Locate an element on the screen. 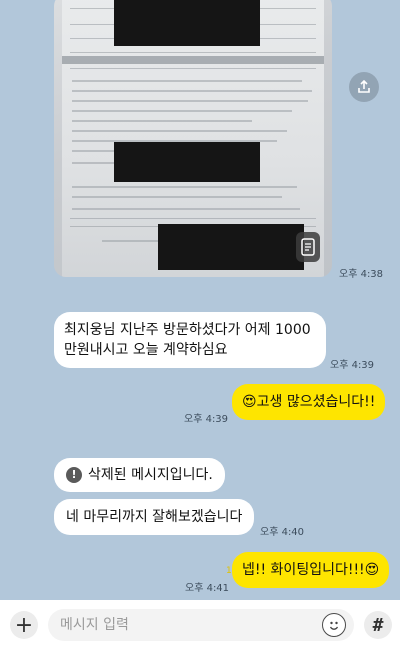  unread-count: 1 is located at coordinates (229, 571).